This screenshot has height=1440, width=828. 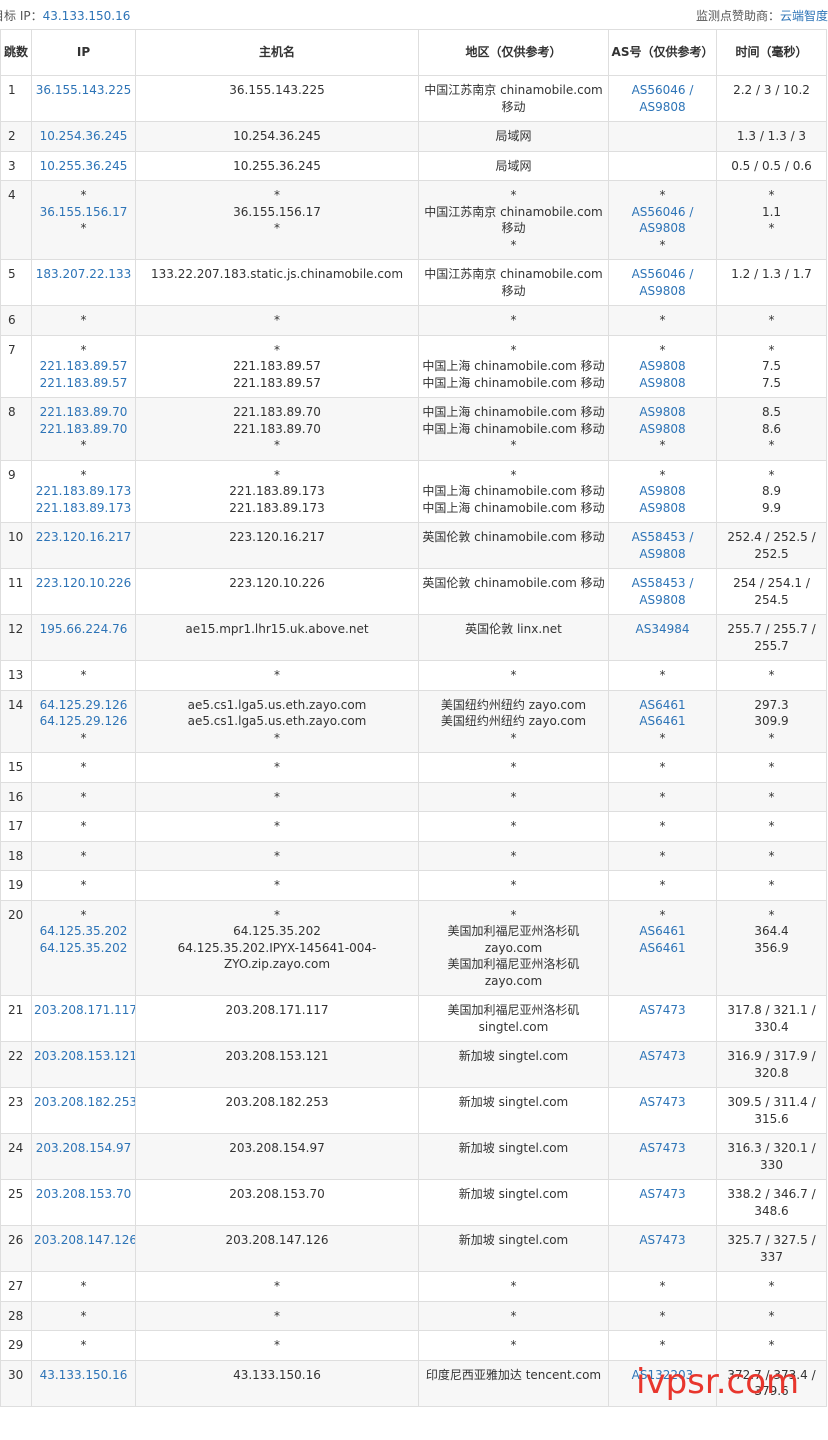 I want to click on region-cell: * 中国江苏南京 chinamobile.com 移动 *, so click(x=513, y=220).